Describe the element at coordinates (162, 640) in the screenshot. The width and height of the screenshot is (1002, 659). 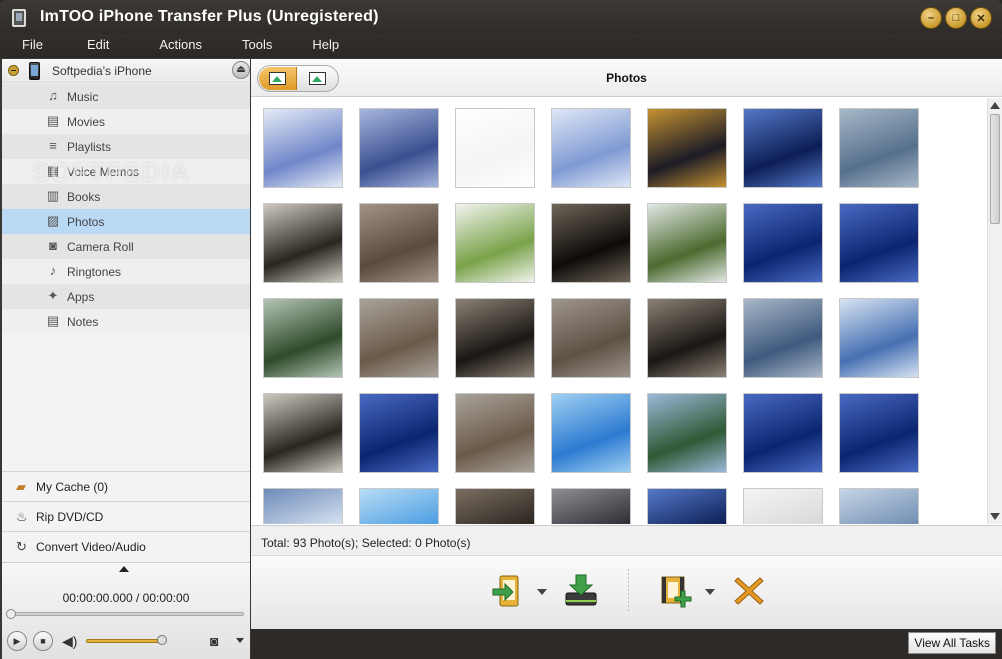
I see `volume-knob` at that location.